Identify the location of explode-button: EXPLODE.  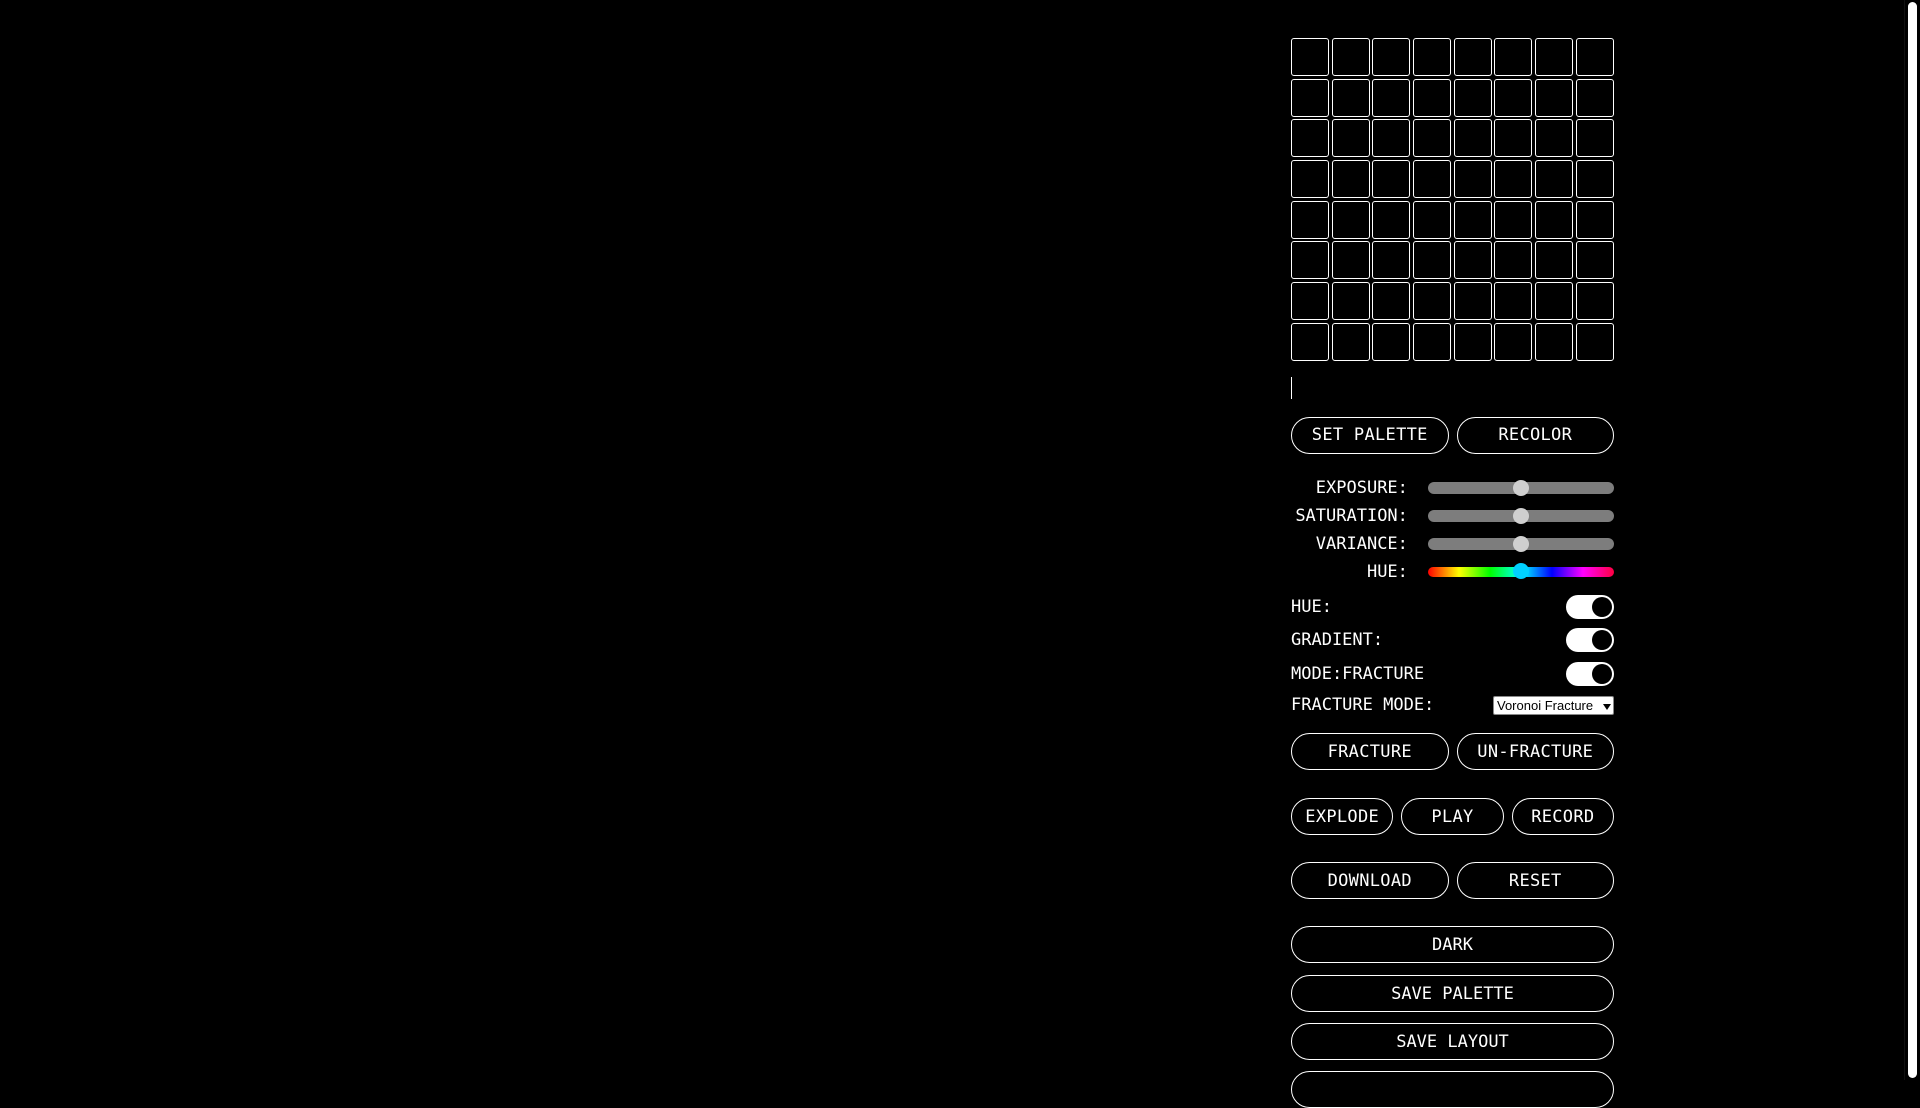
(1342, 817).